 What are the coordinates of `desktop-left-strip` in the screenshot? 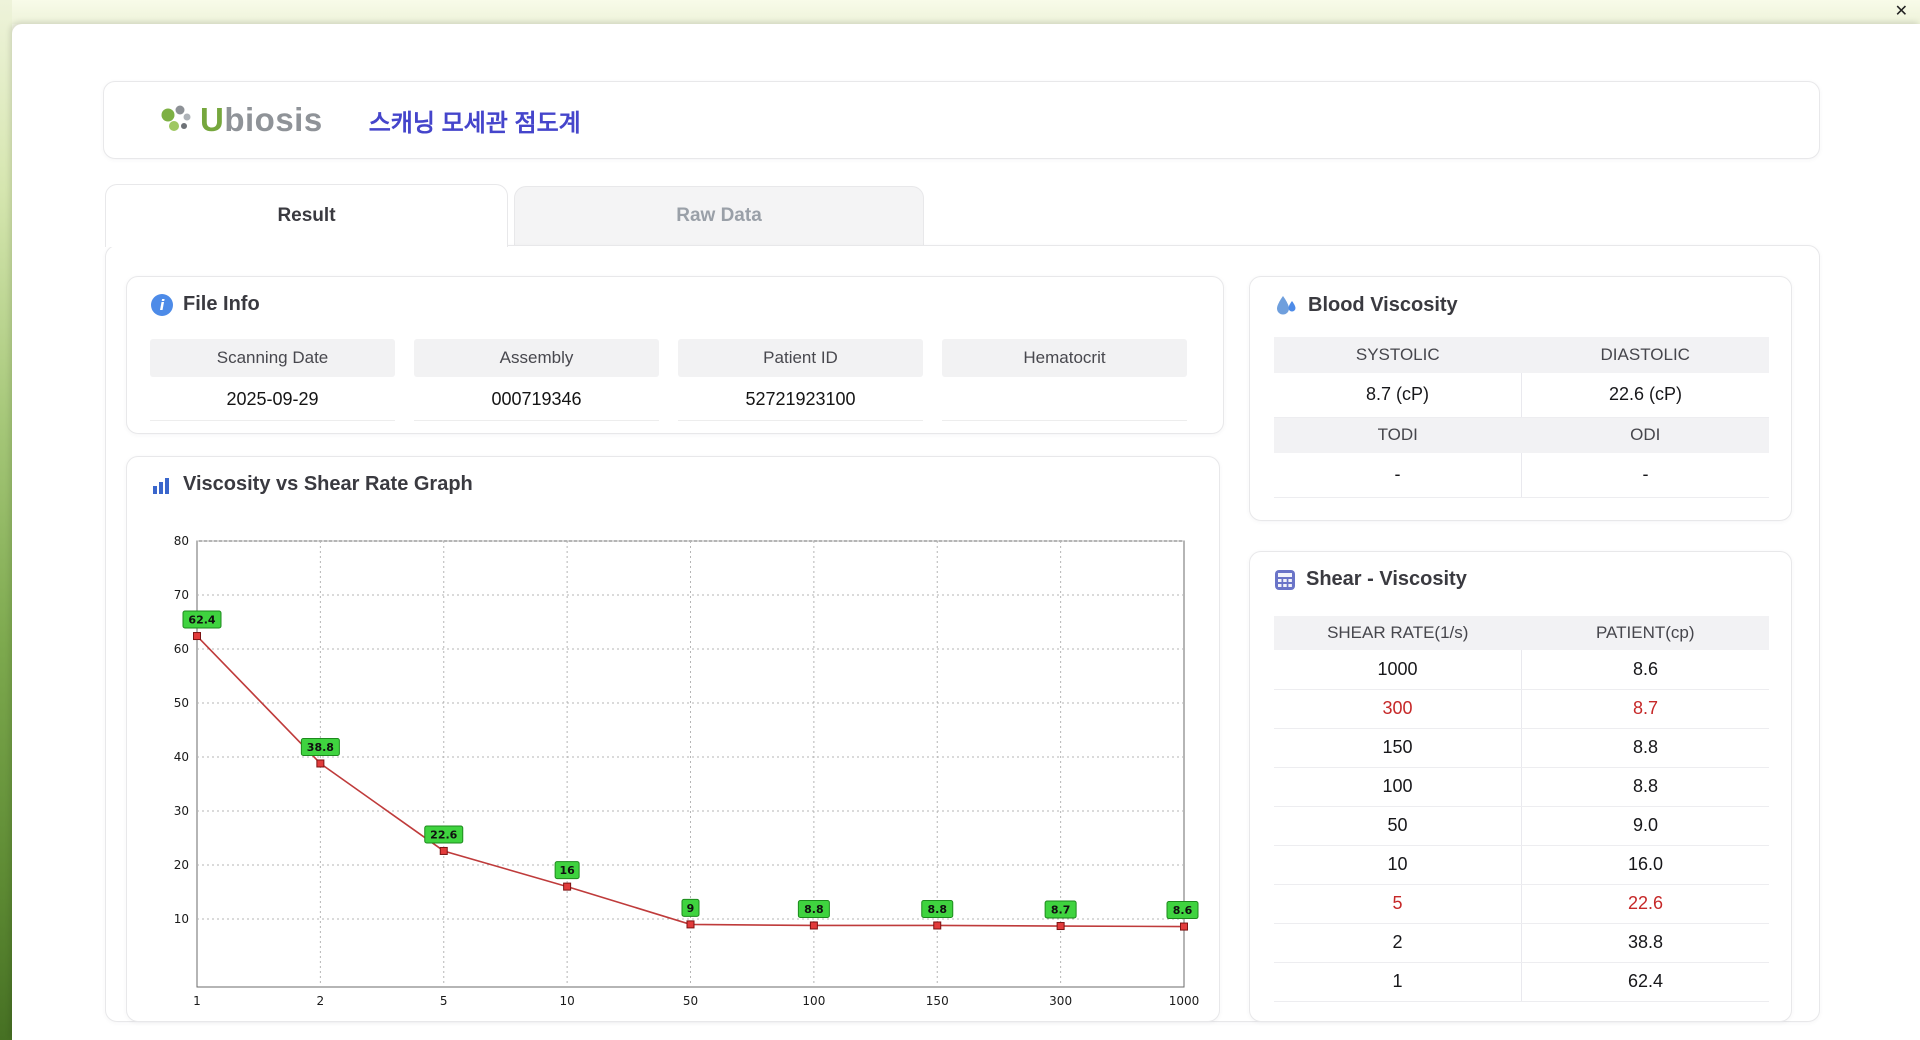 It's located at (6, 520).